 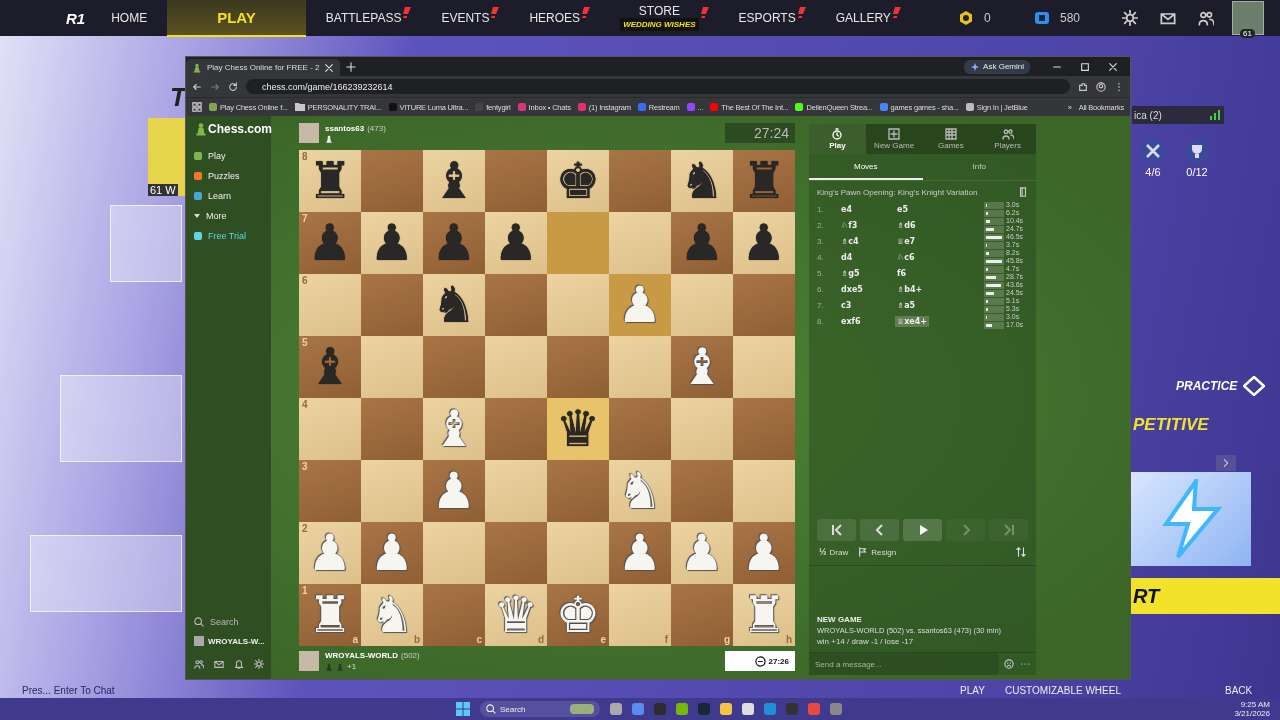 I want to click on board-square: ♚, so click(x=578, y=181).